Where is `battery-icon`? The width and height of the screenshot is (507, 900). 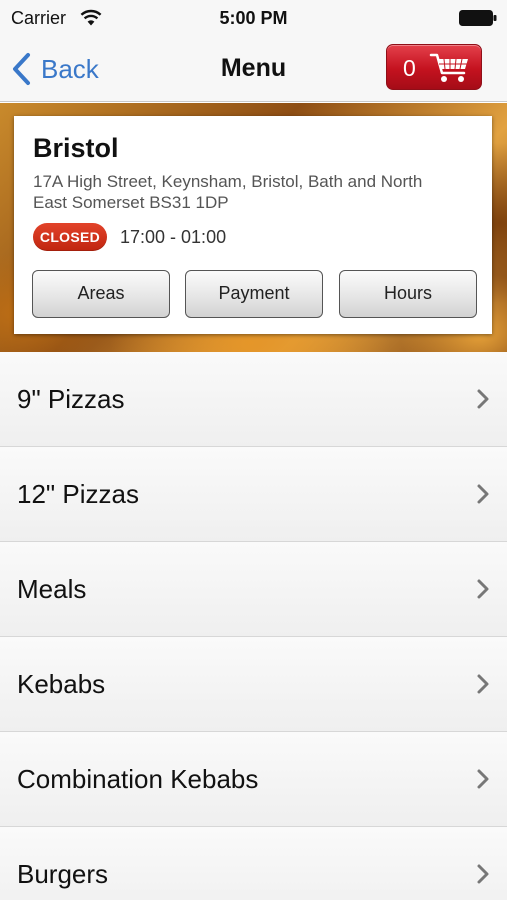 battery-icon is located at coordinates (478, 18).